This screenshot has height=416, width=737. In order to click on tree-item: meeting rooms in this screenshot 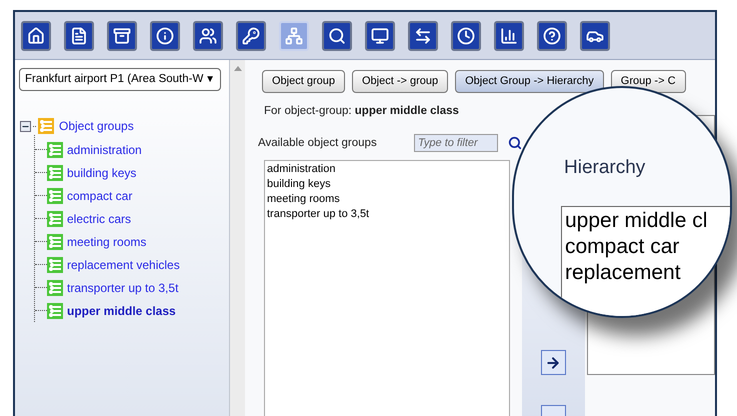, I will do `click(106, 241)`.